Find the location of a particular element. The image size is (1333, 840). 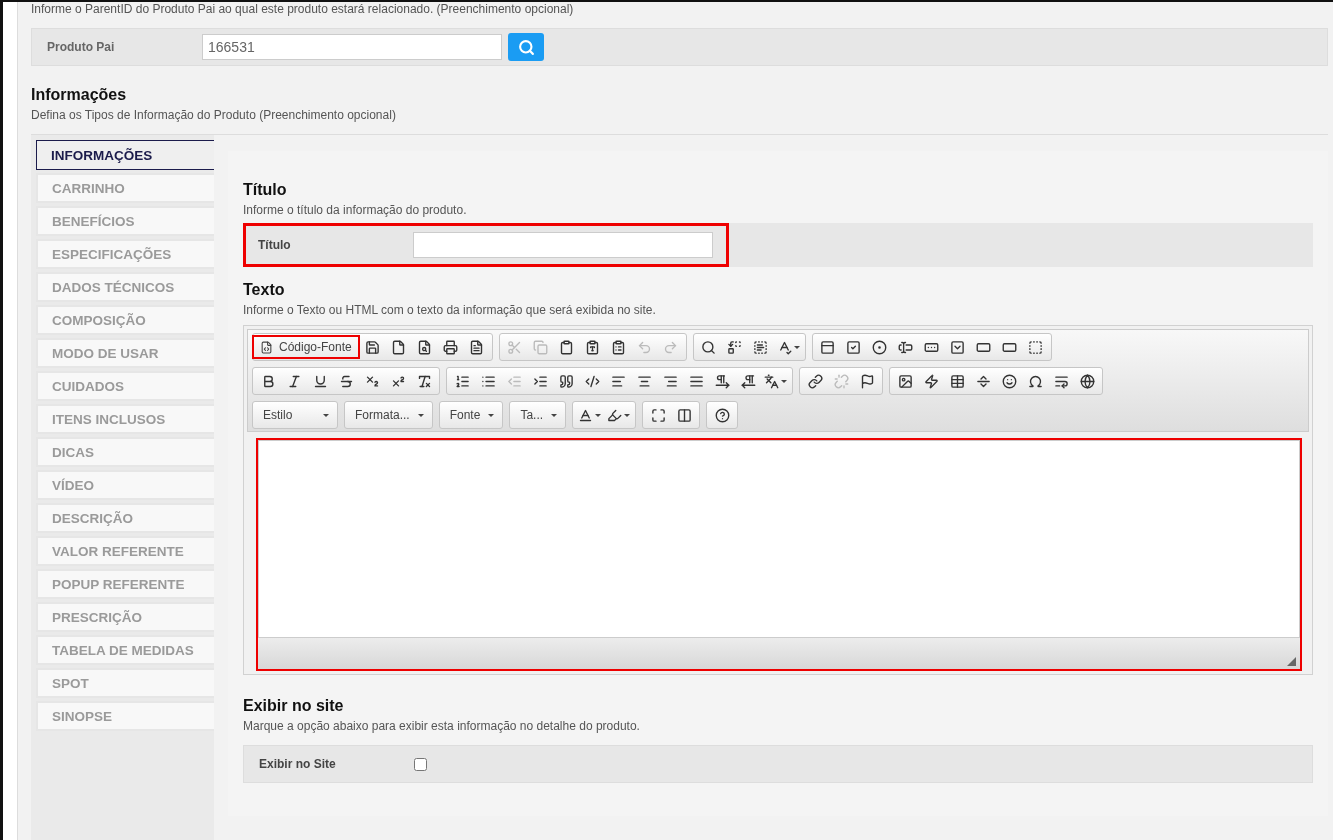

remove-format-icon is located at coordinates (424, 381).